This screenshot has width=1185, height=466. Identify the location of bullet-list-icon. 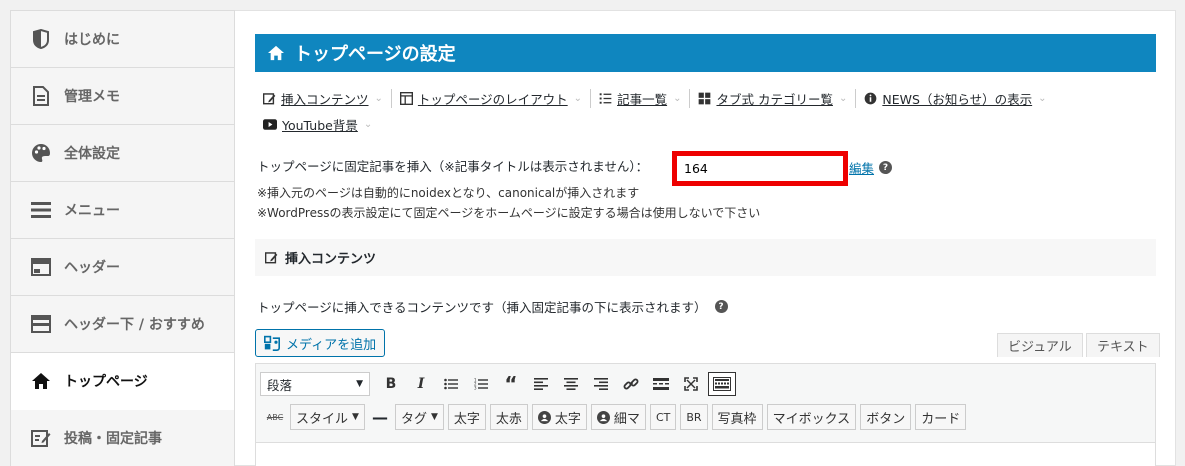
(451, 384).